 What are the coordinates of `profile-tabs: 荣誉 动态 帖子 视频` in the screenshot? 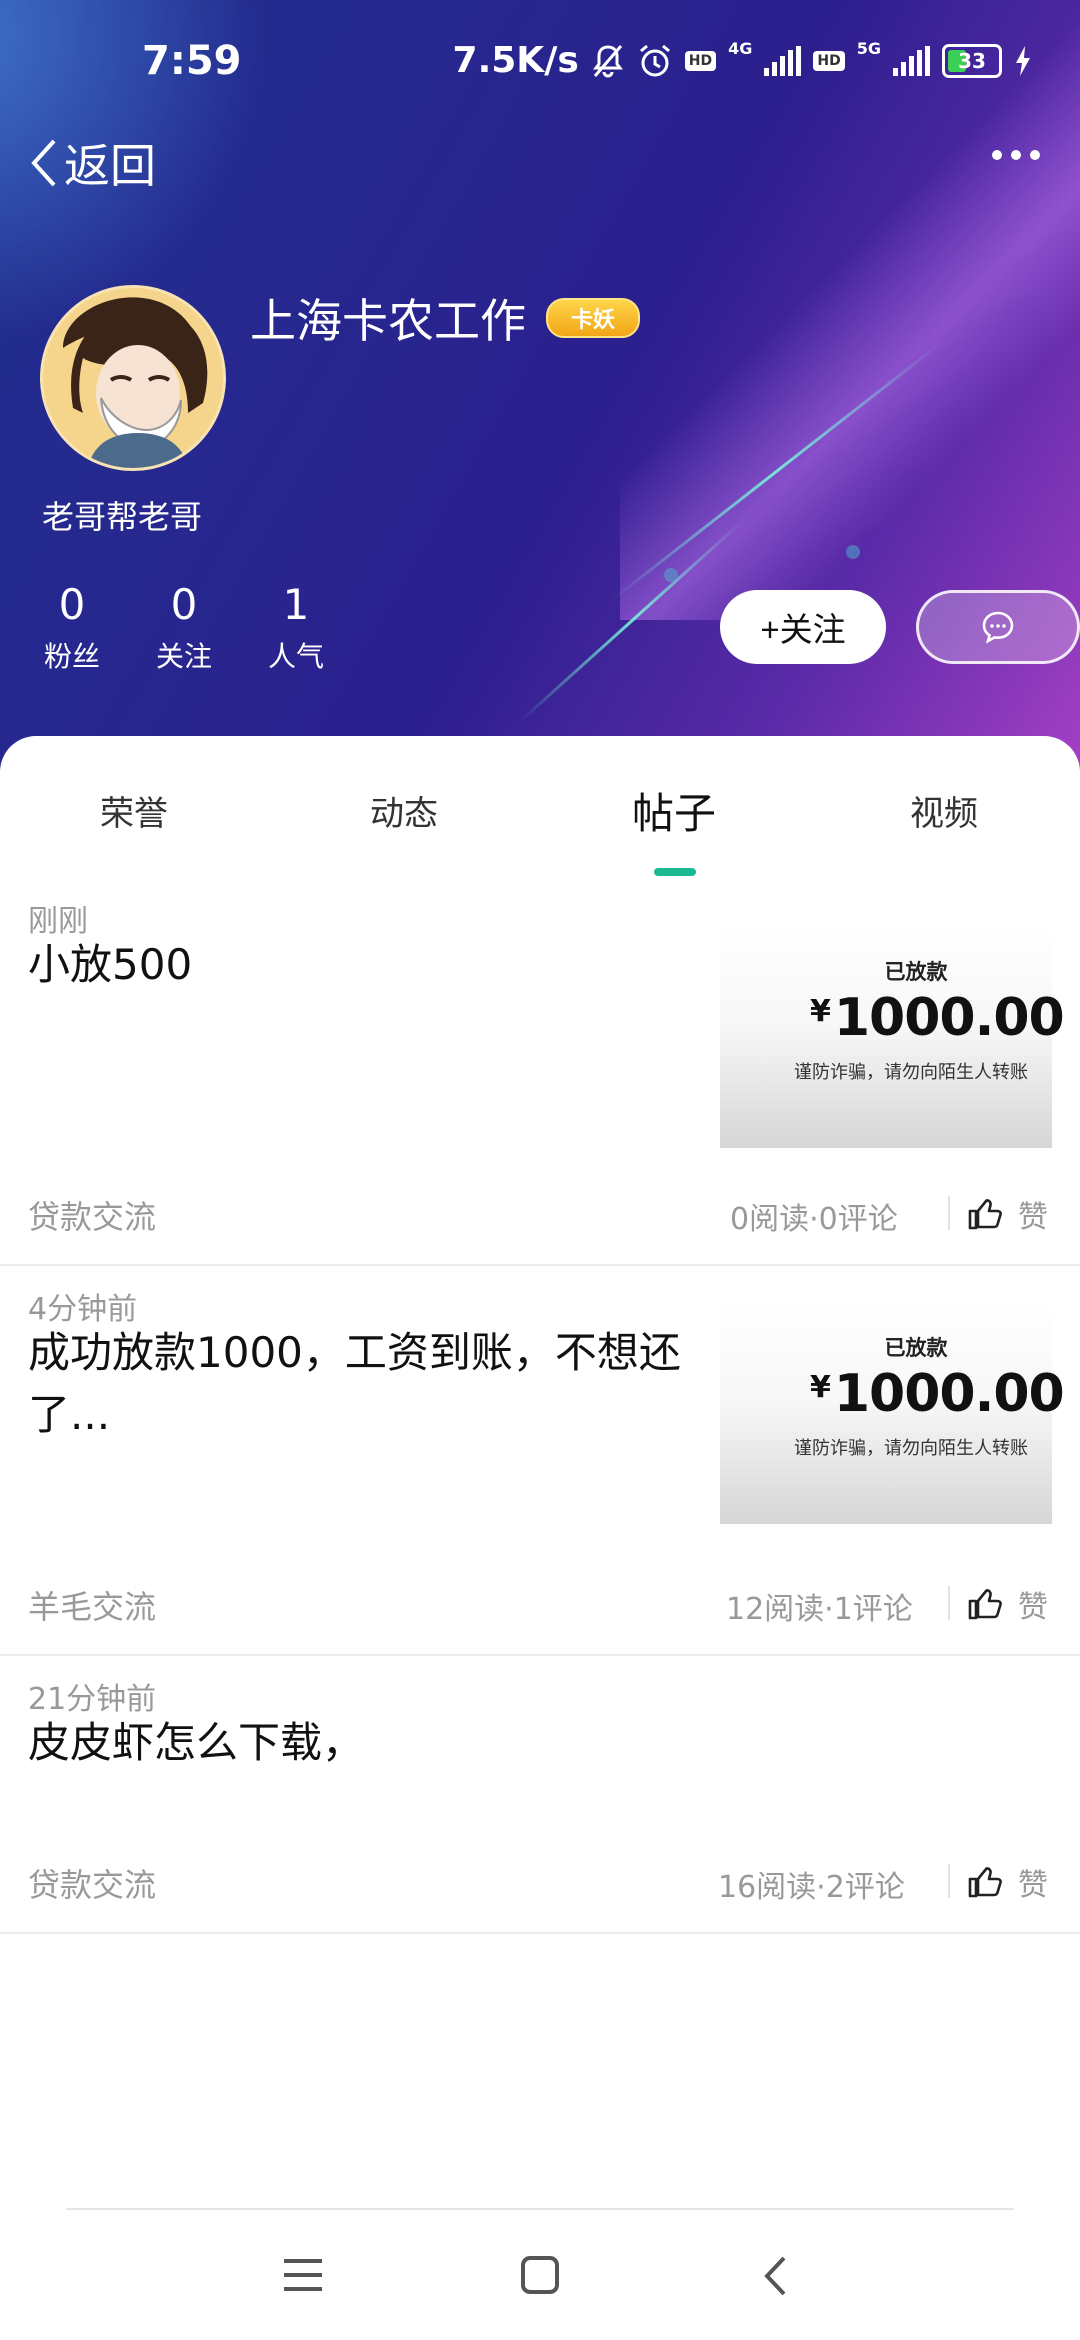 It's located at (540, 821).